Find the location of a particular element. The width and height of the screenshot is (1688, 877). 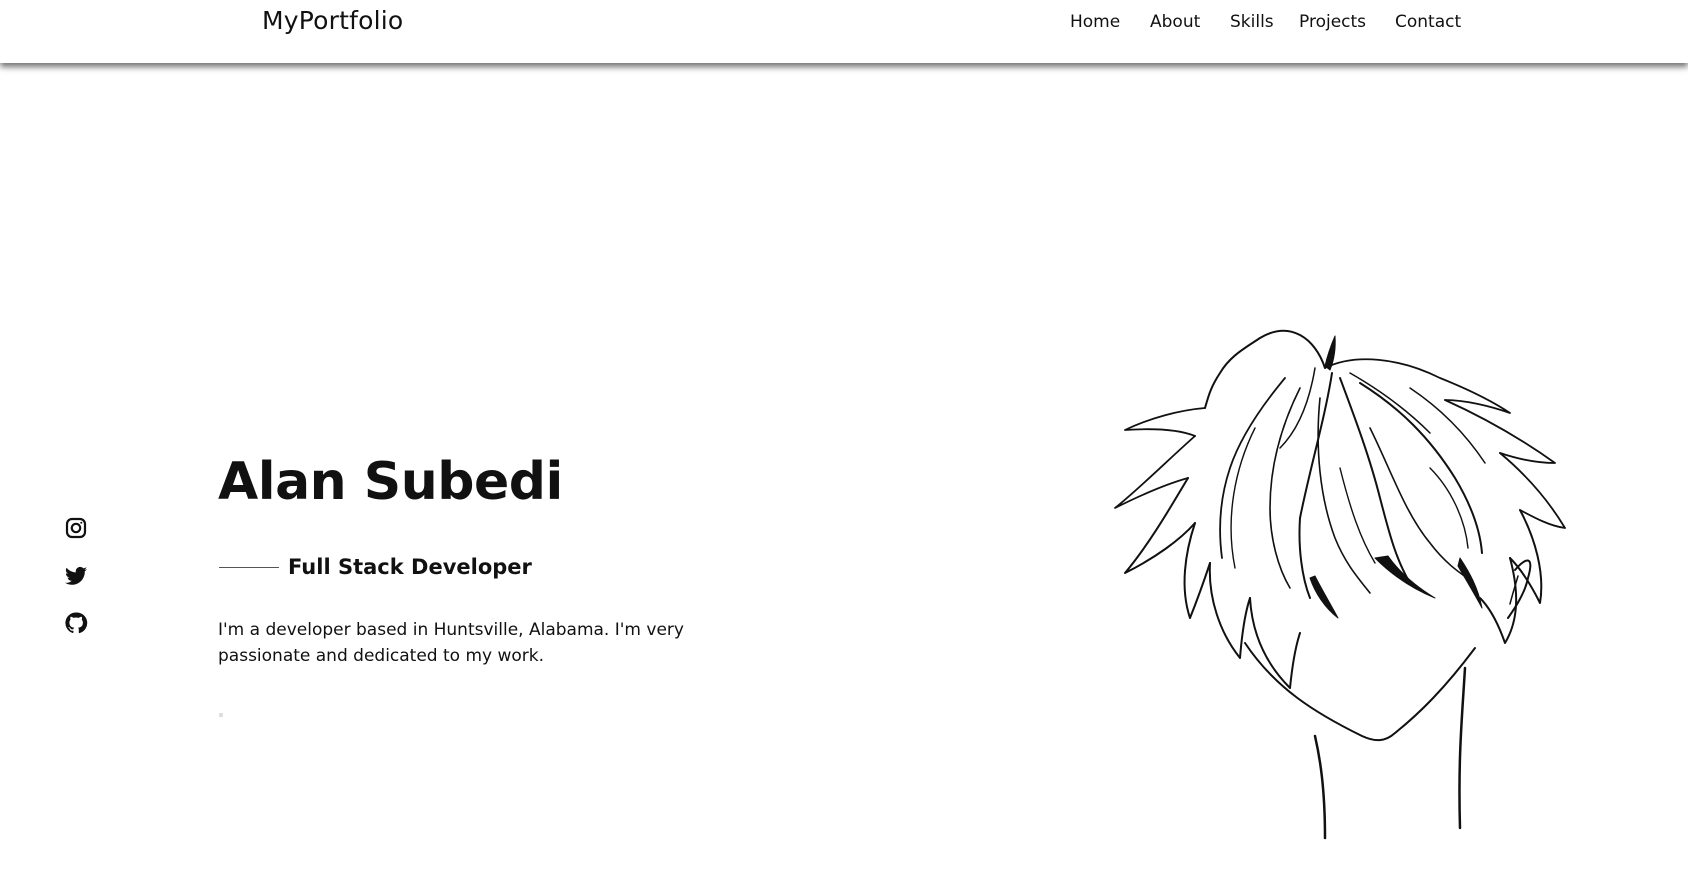

nav-home: Home is located at coordinates (1095, 22).